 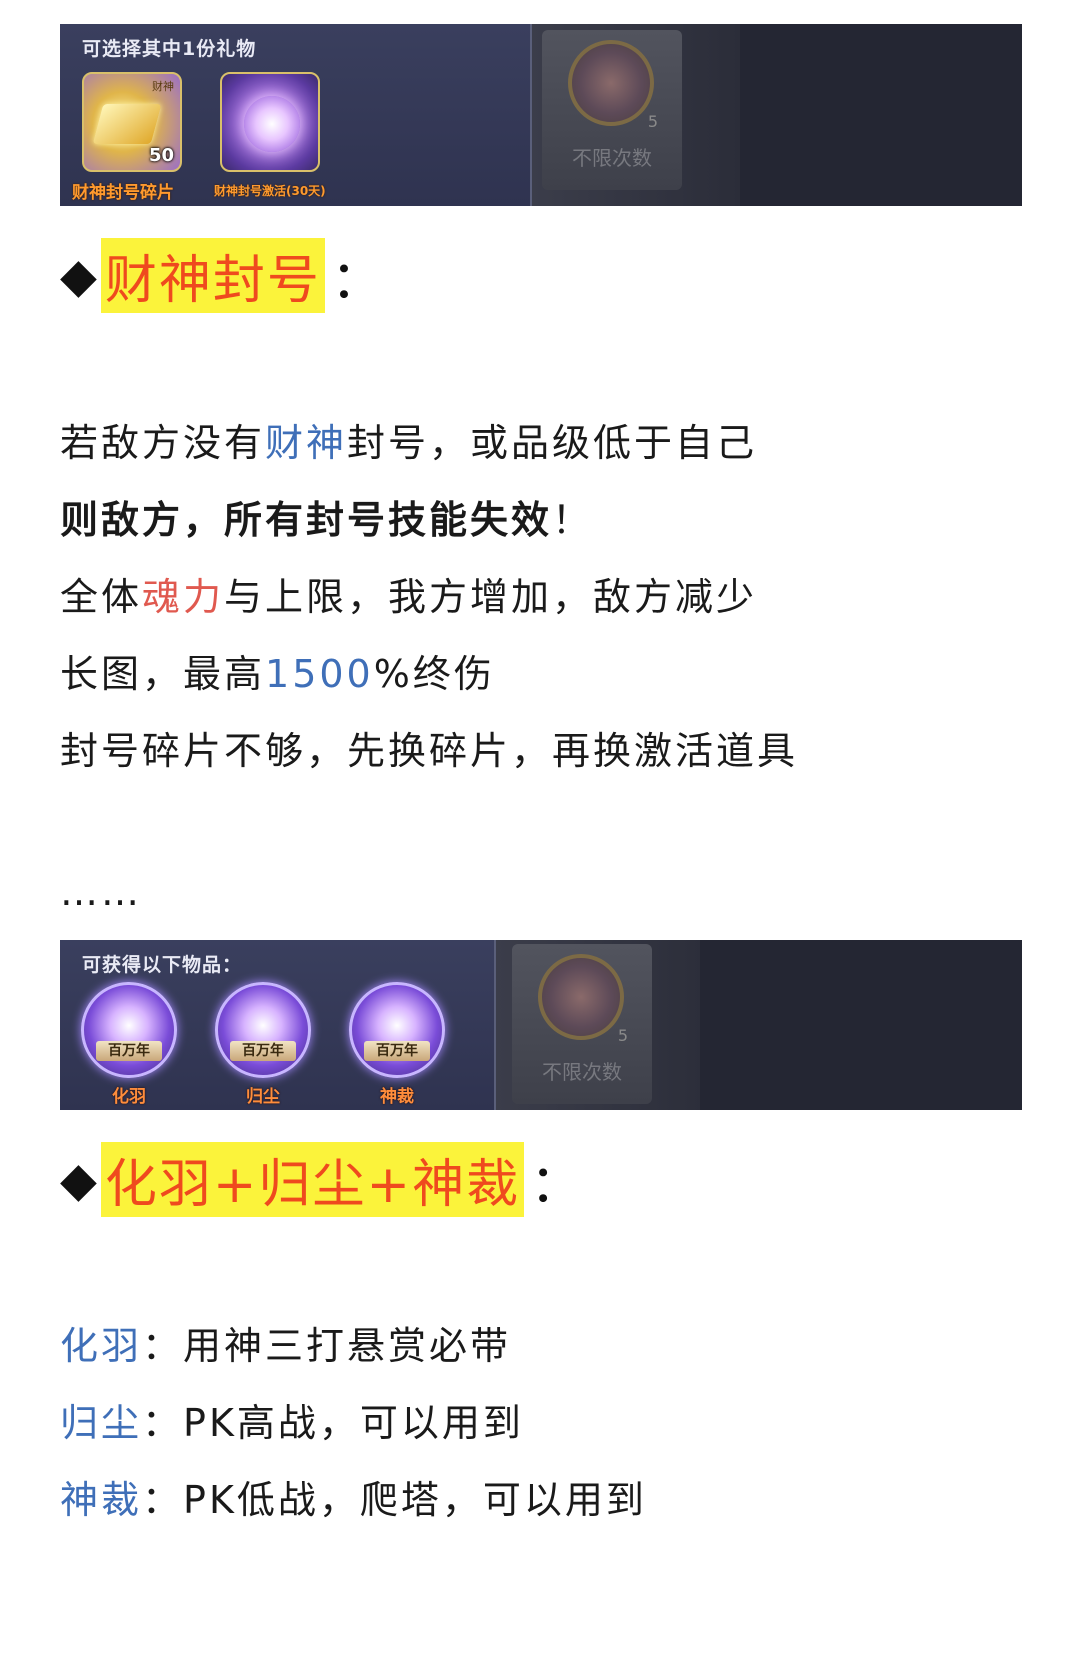 I want to click on reward-item-shencai: 百万年 神裁, so click(x=397, y=1044).